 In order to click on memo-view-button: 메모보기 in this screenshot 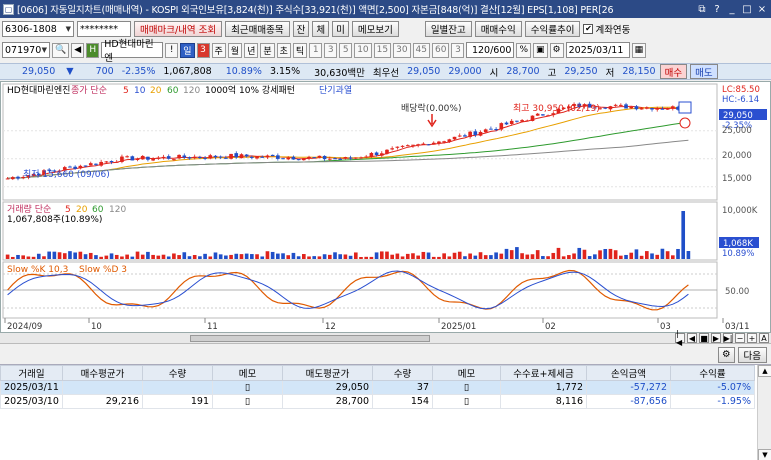, I will do `click(375, 29)`.